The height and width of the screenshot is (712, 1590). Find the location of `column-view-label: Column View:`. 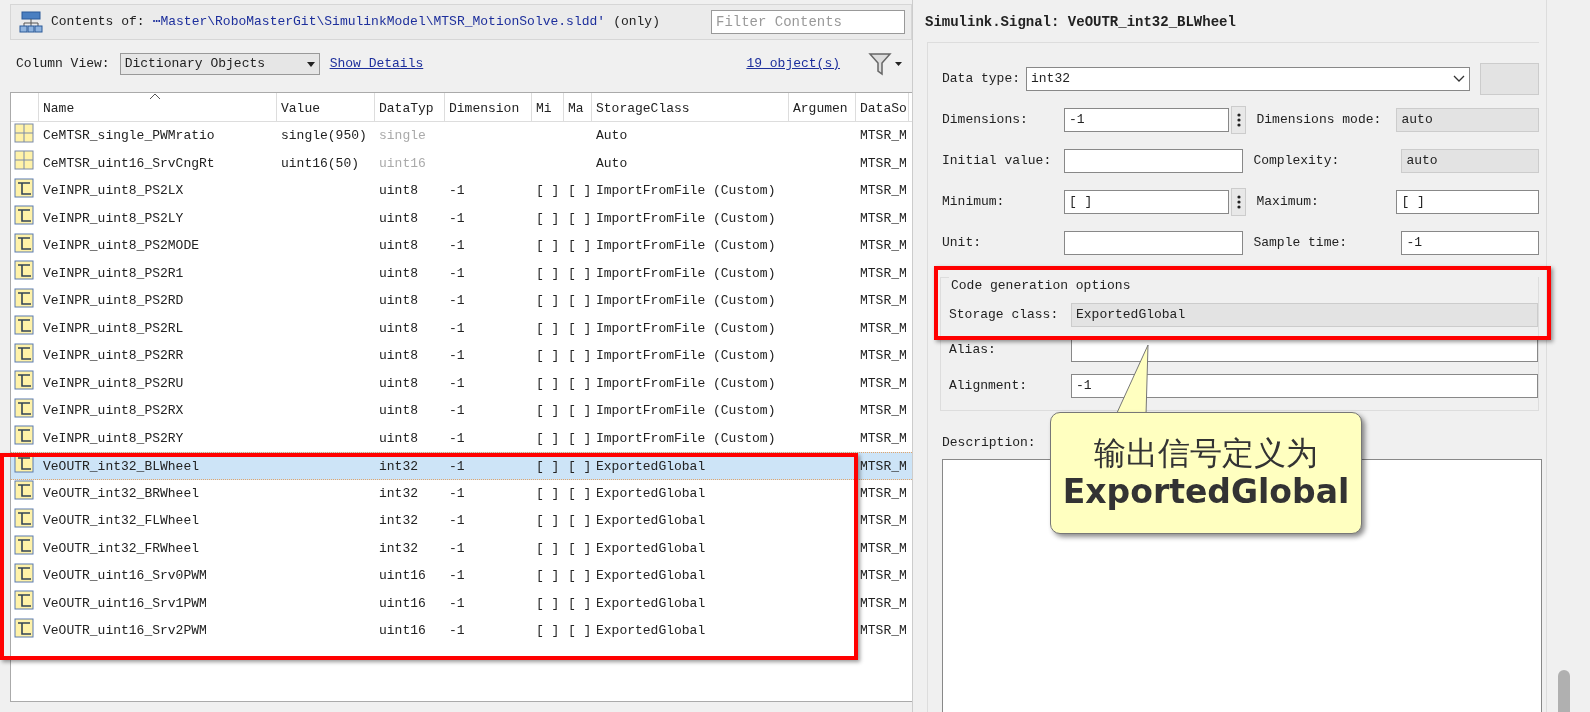

column-view-label: Column View: is located at coordinates (63, 64).